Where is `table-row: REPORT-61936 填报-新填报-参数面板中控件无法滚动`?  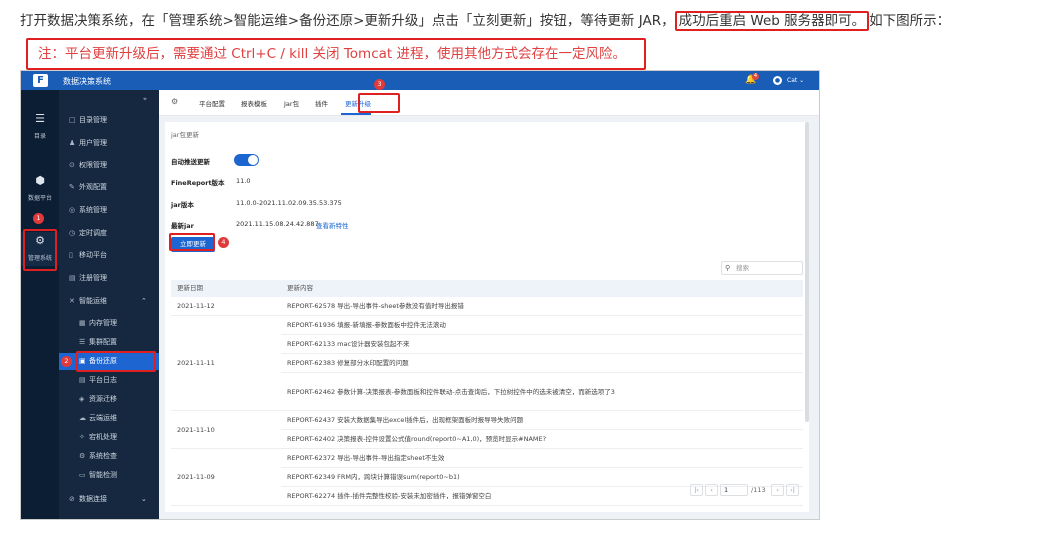
table-row: REPORT-61936 填报-新填报-参数面板中控件无法滚动 is located at coordinates (542, 325).